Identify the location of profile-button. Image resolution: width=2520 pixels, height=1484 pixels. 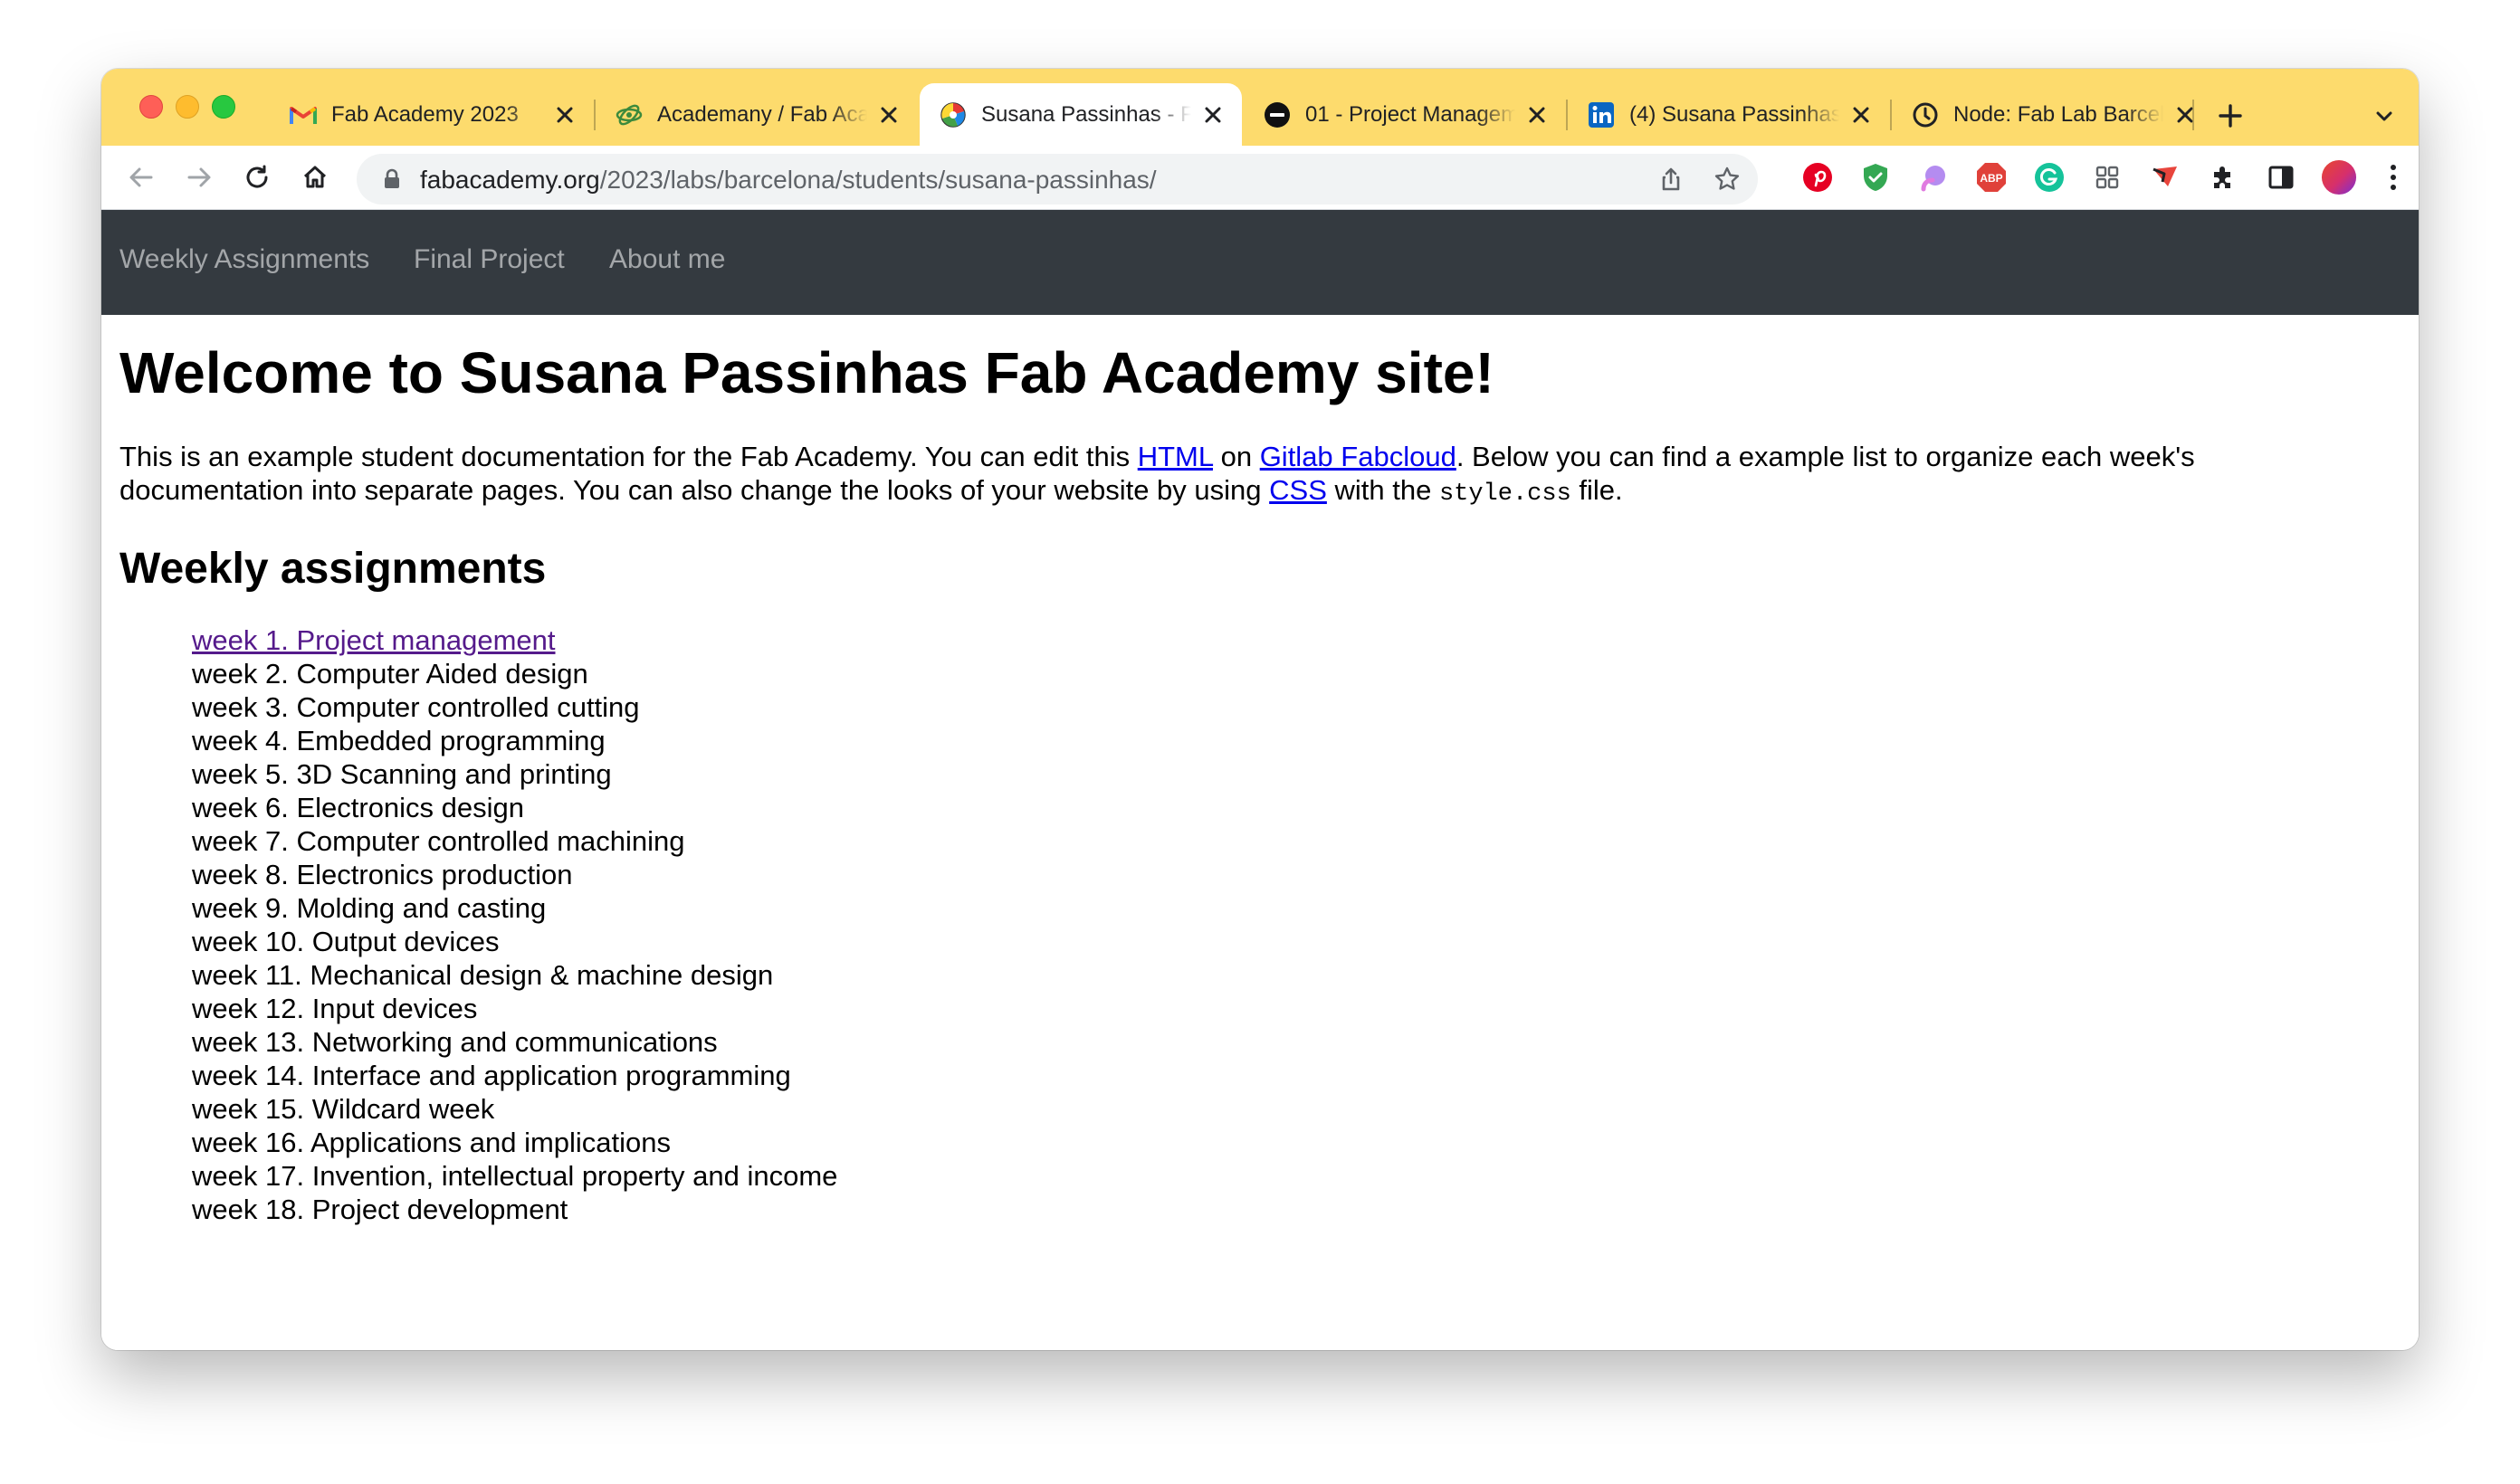
(2339, 177).